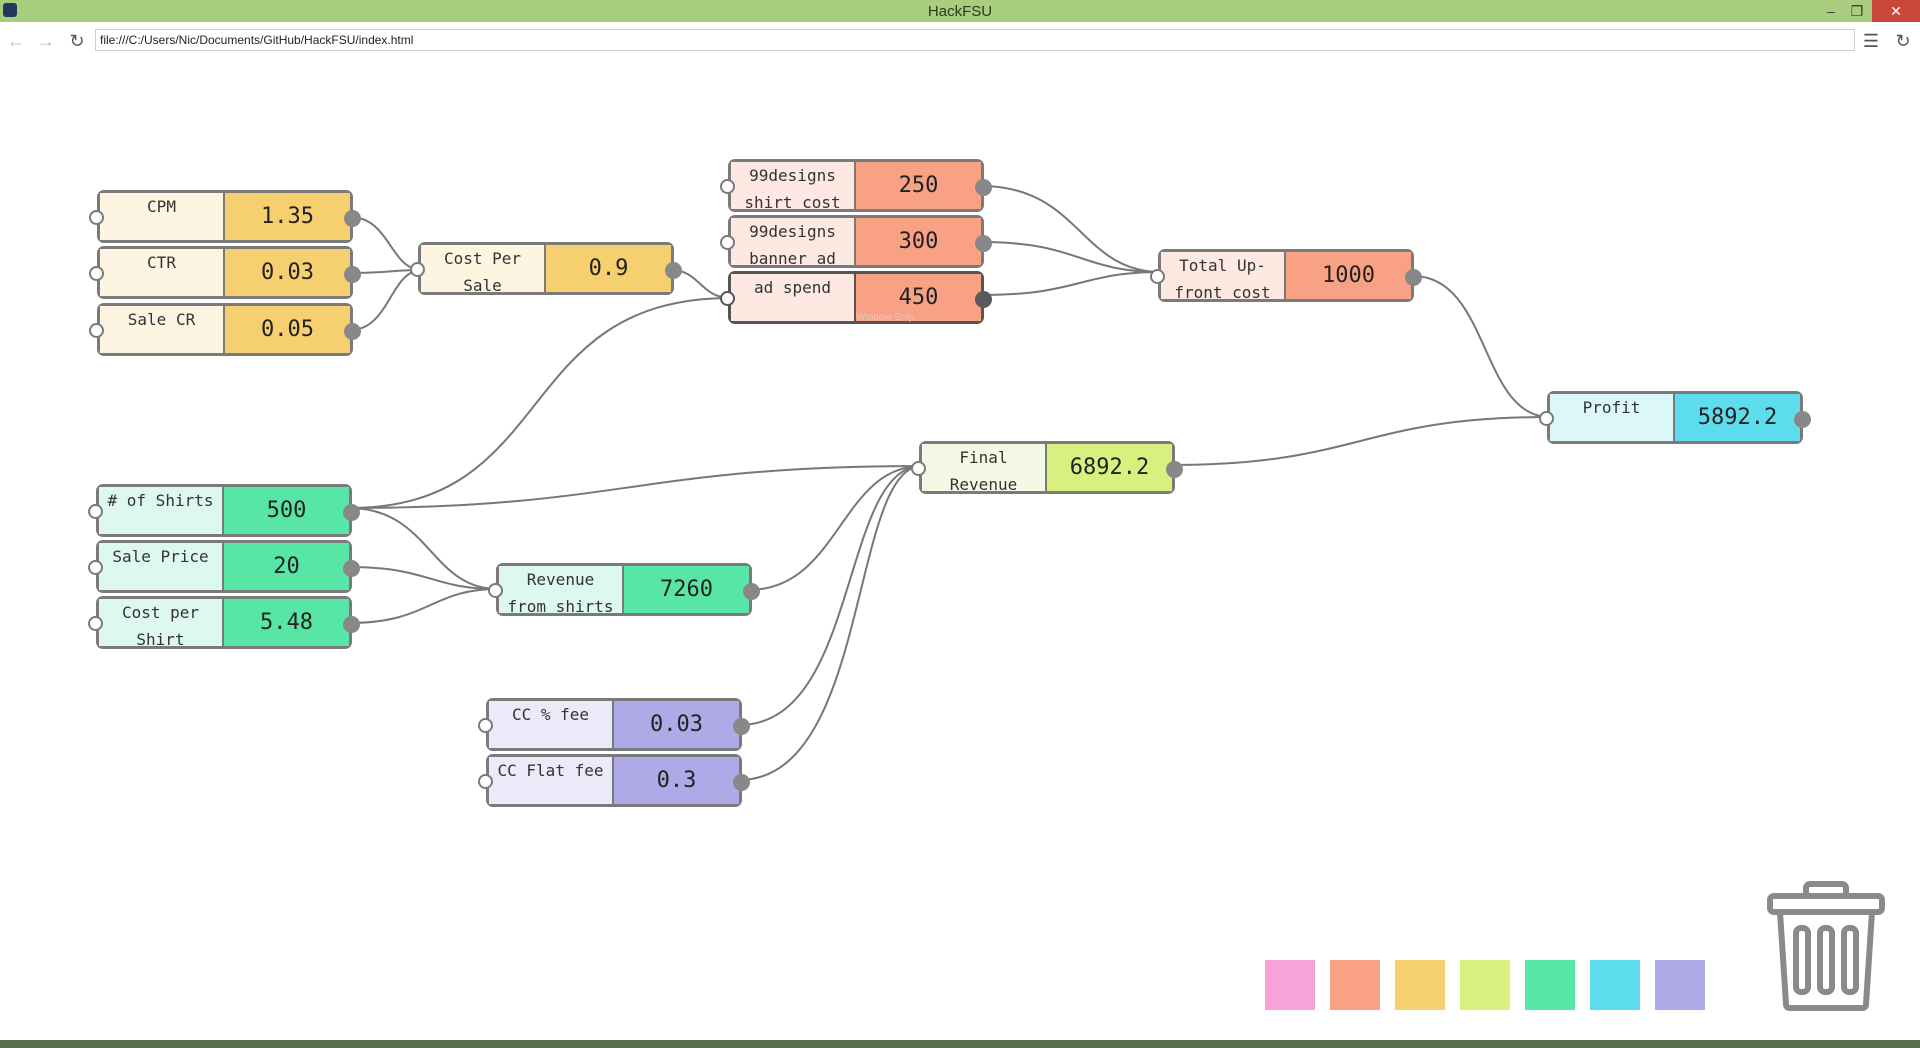 This screenshot has height=1048, width=1920. Describe the element at coordinates (1826, 946) in the screenshot. I see `trash-icon` at that location.